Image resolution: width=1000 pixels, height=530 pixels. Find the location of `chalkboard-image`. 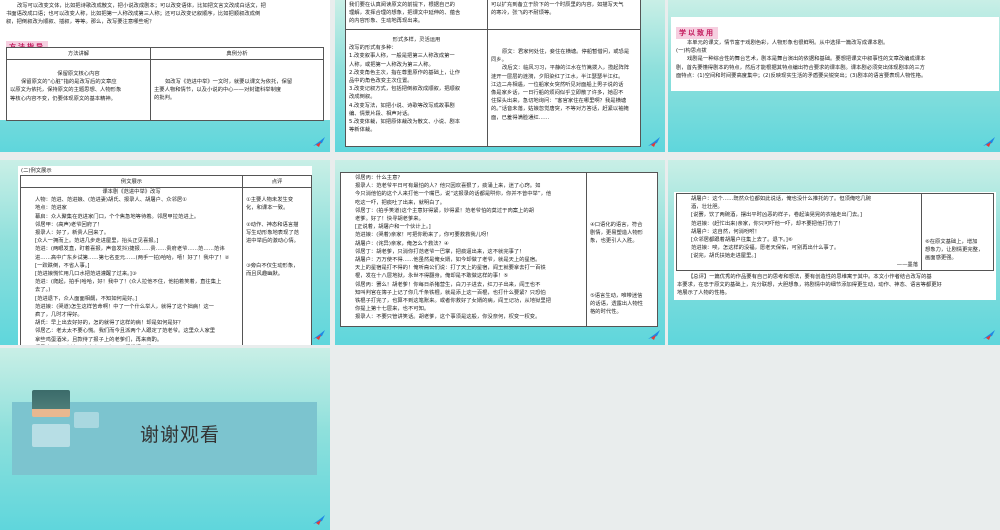

chalkboard-image is located at coordinates (51, 403).